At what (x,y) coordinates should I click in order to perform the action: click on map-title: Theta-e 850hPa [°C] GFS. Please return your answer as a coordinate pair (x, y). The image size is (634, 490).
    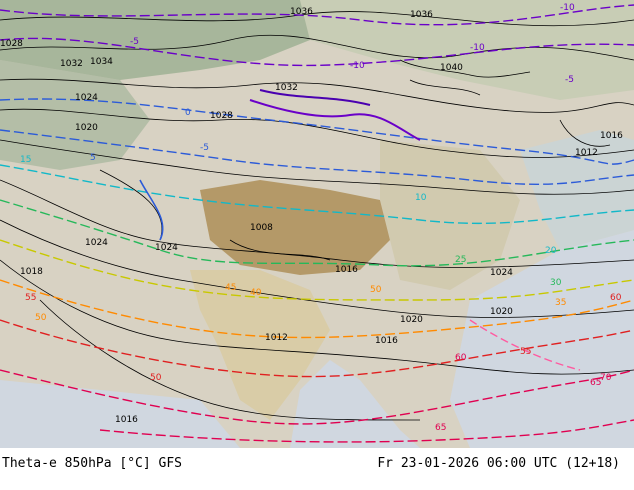
    Looking at the image, I should click on (92, 463).